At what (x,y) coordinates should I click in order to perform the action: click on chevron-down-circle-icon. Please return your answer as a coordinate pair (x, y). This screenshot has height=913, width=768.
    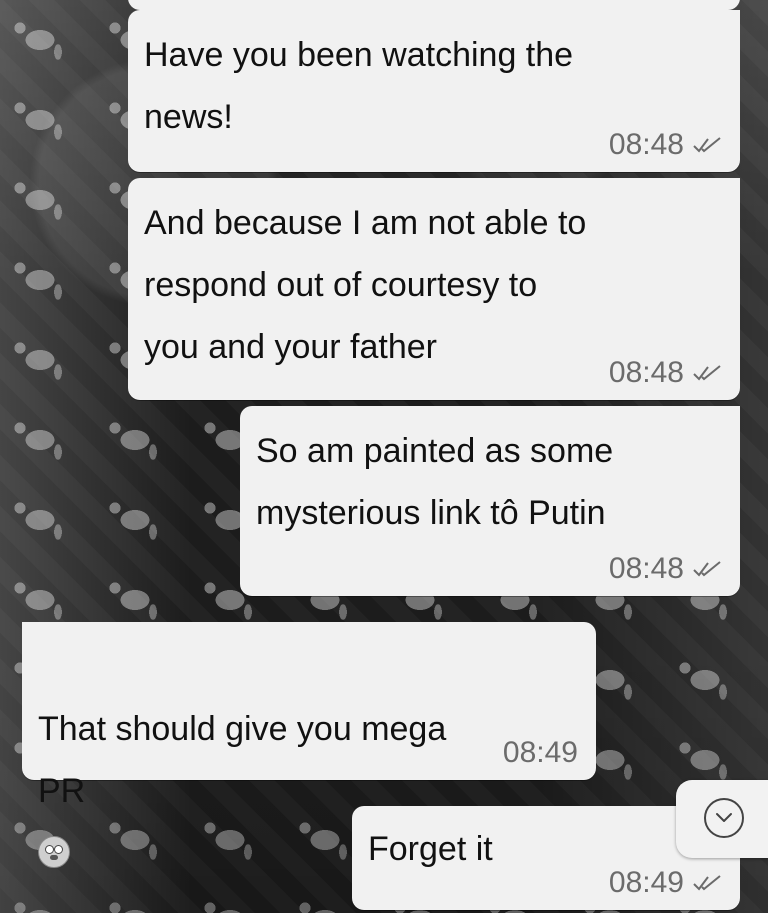
    Looking at the image, I should click on (724, 818).